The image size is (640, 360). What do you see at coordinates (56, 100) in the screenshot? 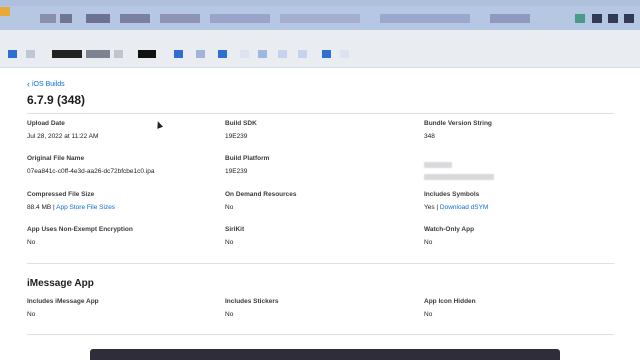
I see `page-title: 6.7.9 (348)` at bounding box center [56, 100].